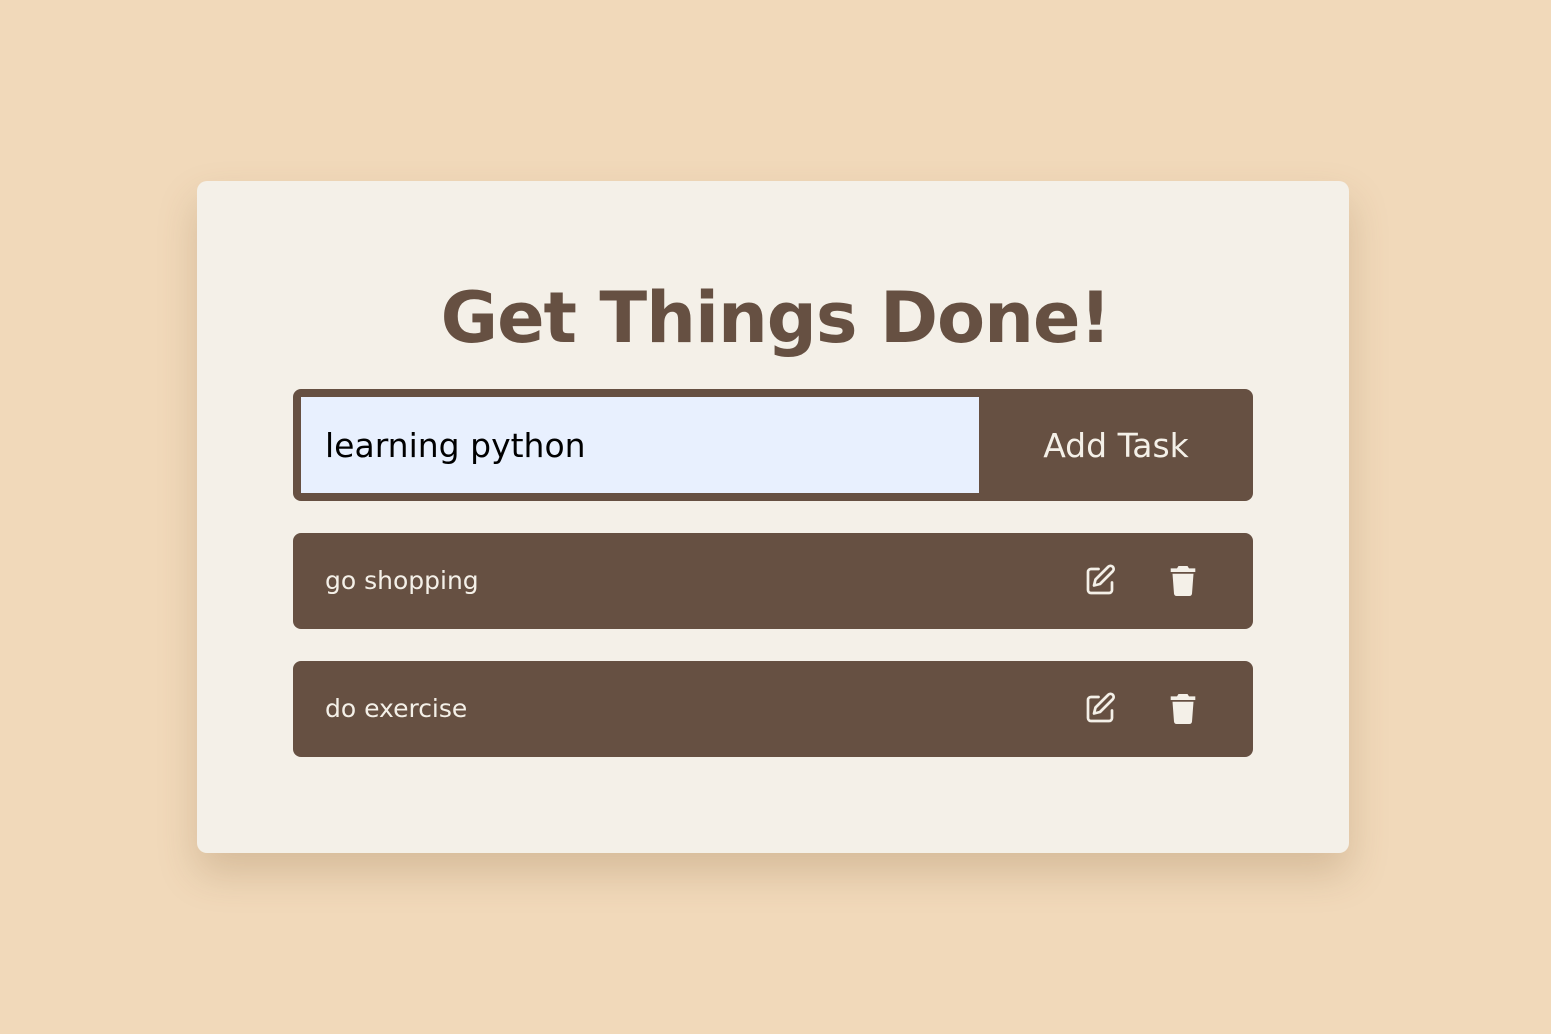 This screenshot has height=1034, width=1551. I want to click on add-task-button: Add Task, so click(1116, 445).